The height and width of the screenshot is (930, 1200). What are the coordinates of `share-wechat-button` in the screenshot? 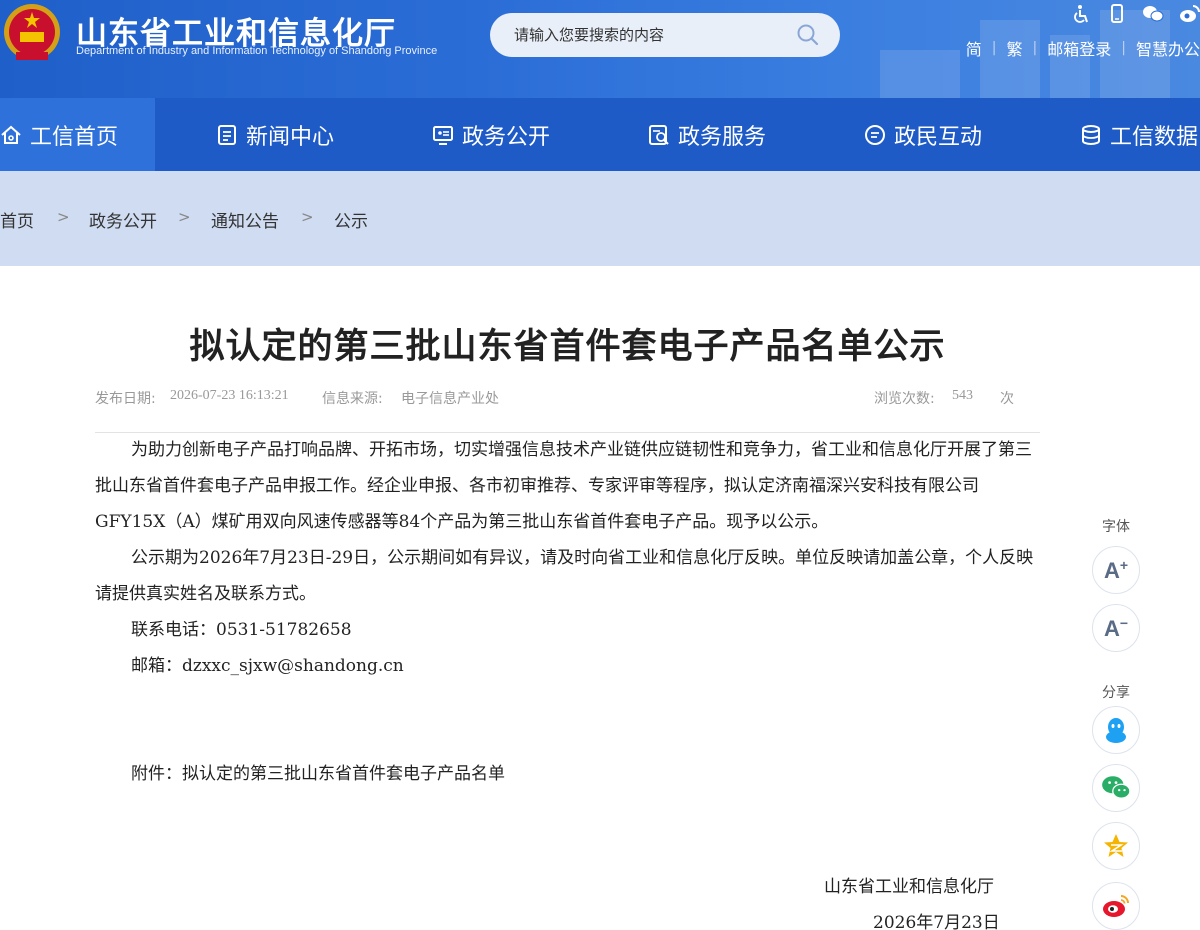 It's located at (1116, 788).